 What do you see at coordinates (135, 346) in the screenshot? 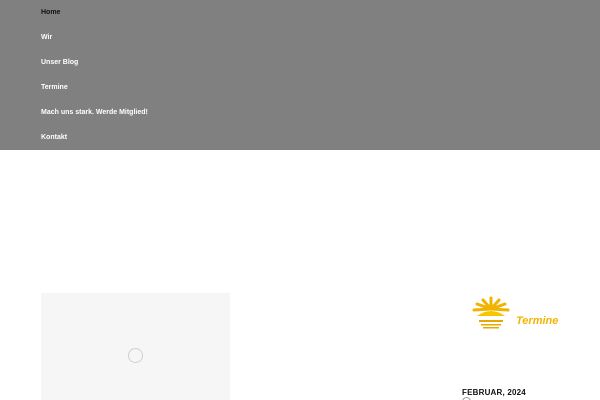
I see `featured-media-placeholder` at bounding box center [135, 346].